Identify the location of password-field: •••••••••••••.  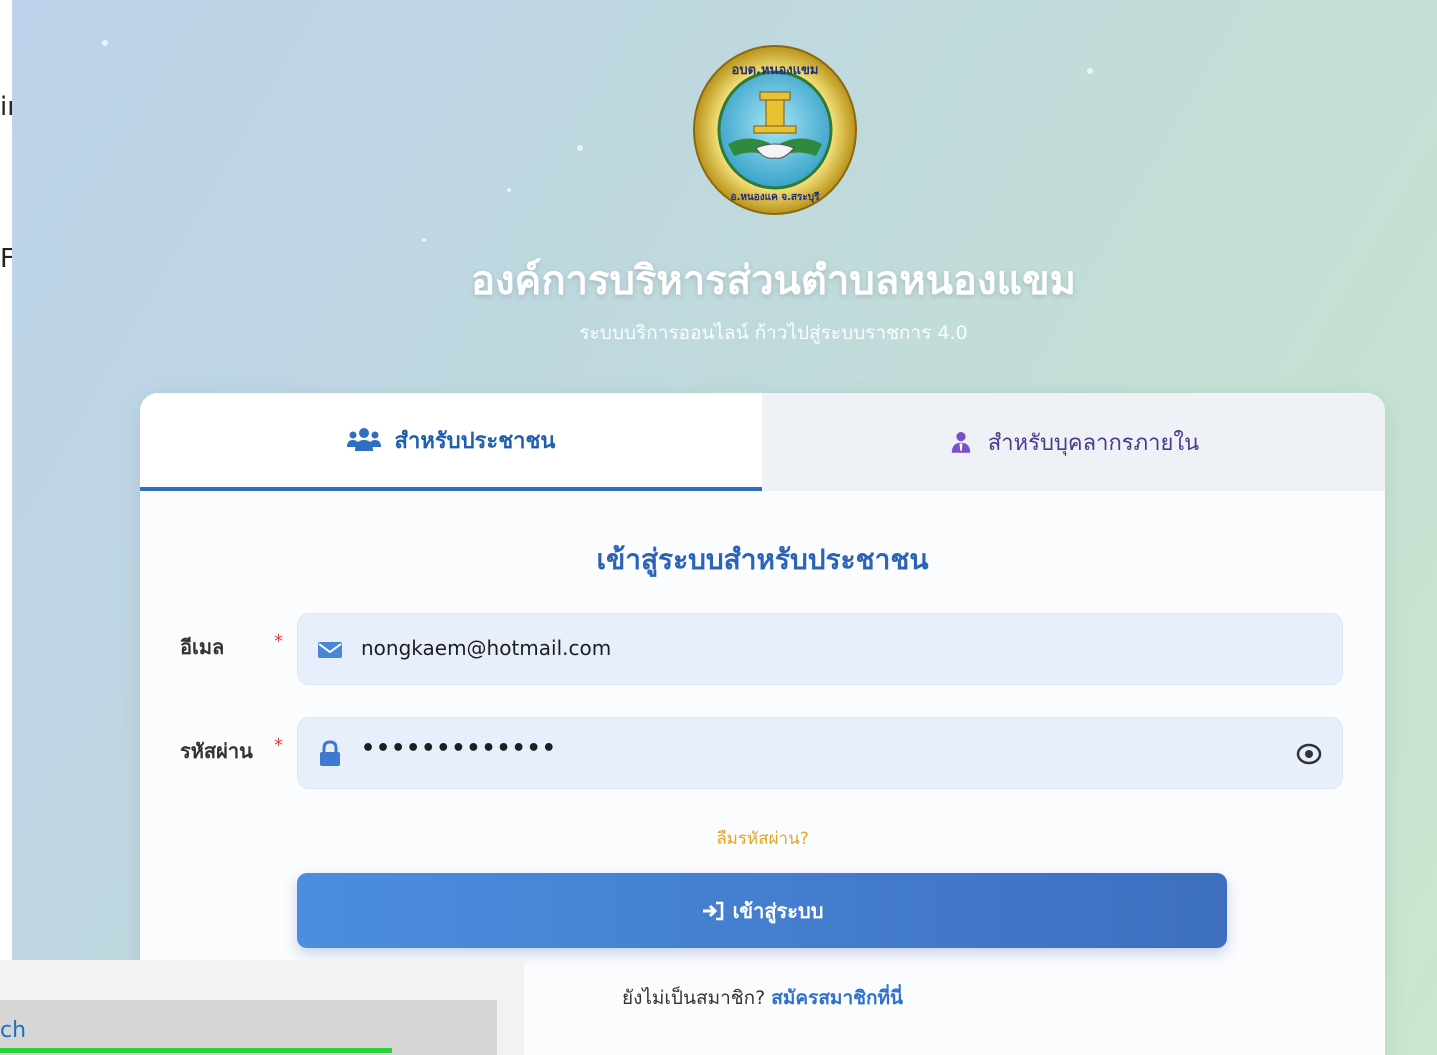
(820, 753).